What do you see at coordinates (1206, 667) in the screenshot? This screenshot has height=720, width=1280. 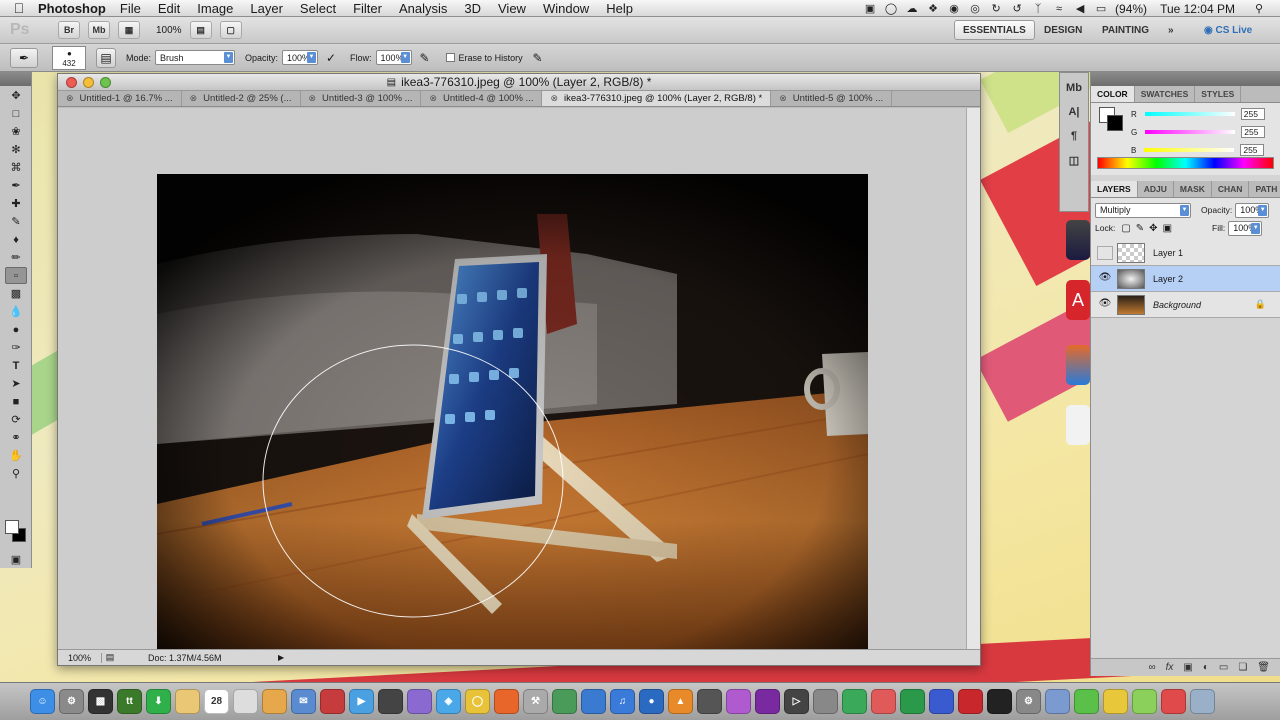 I see `adjustment-layer-icon: ◐` at bounding box center [1206, 667].